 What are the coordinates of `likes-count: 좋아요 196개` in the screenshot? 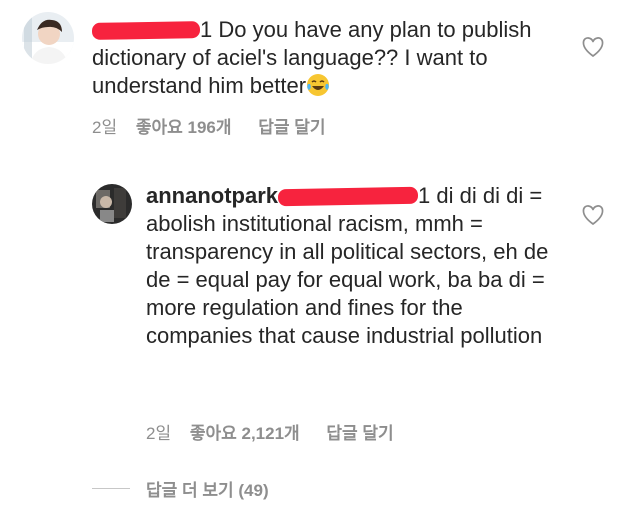 It's located at (184, 127).